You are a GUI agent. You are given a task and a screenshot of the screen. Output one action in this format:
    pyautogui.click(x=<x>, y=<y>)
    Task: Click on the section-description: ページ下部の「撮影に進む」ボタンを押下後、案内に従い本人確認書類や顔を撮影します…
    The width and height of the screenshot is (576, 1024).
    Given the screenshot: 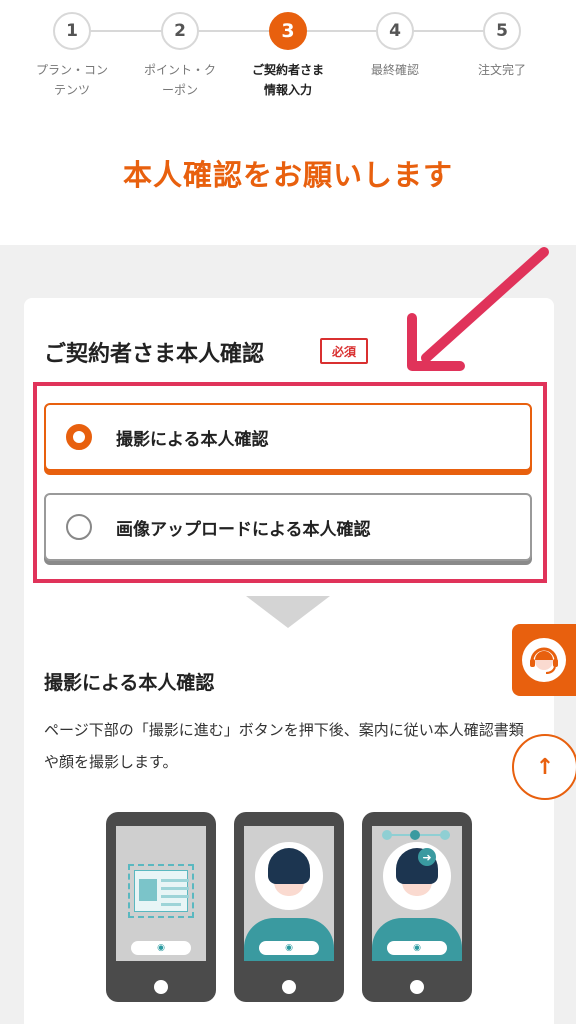 What is the action you would take?
    pyautogui.click(x=284, y=746)
    